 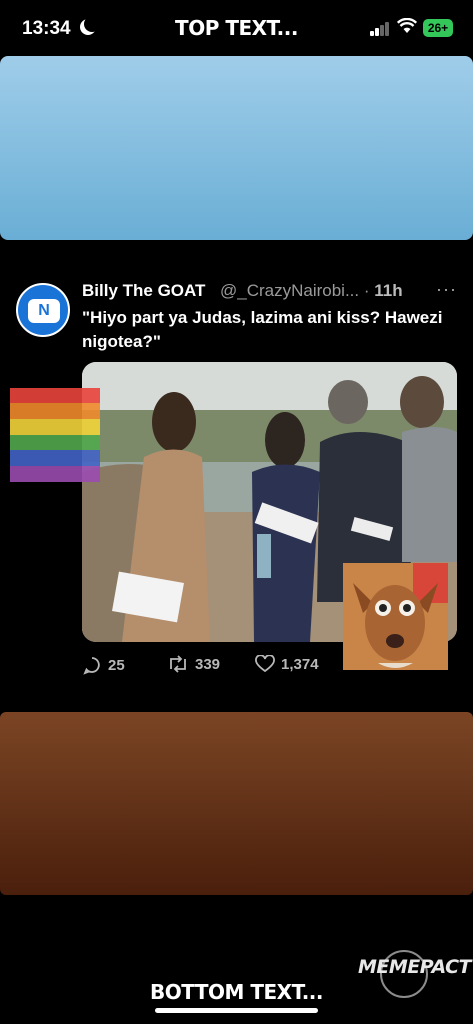 What do you see at coordinates (300, 664) in the screenshot?
I see `like-count: 1,374` at bounding box center [300, 664].